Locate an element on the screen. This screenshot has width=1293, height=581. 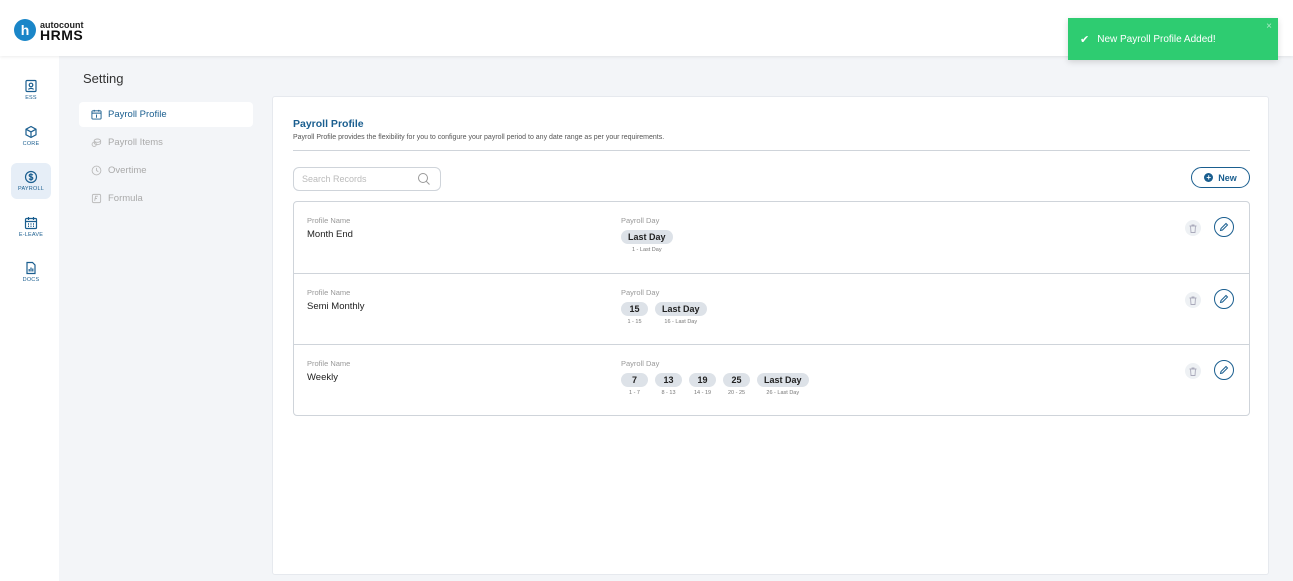
payroll-day-value: 7 is located at coordinates (634, 380).